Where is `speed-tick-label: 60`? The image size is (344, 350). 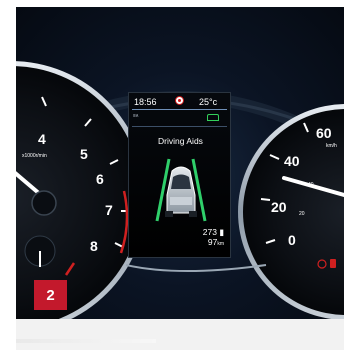 speed-tick-label: 60 is located at coordinates (324, 133).